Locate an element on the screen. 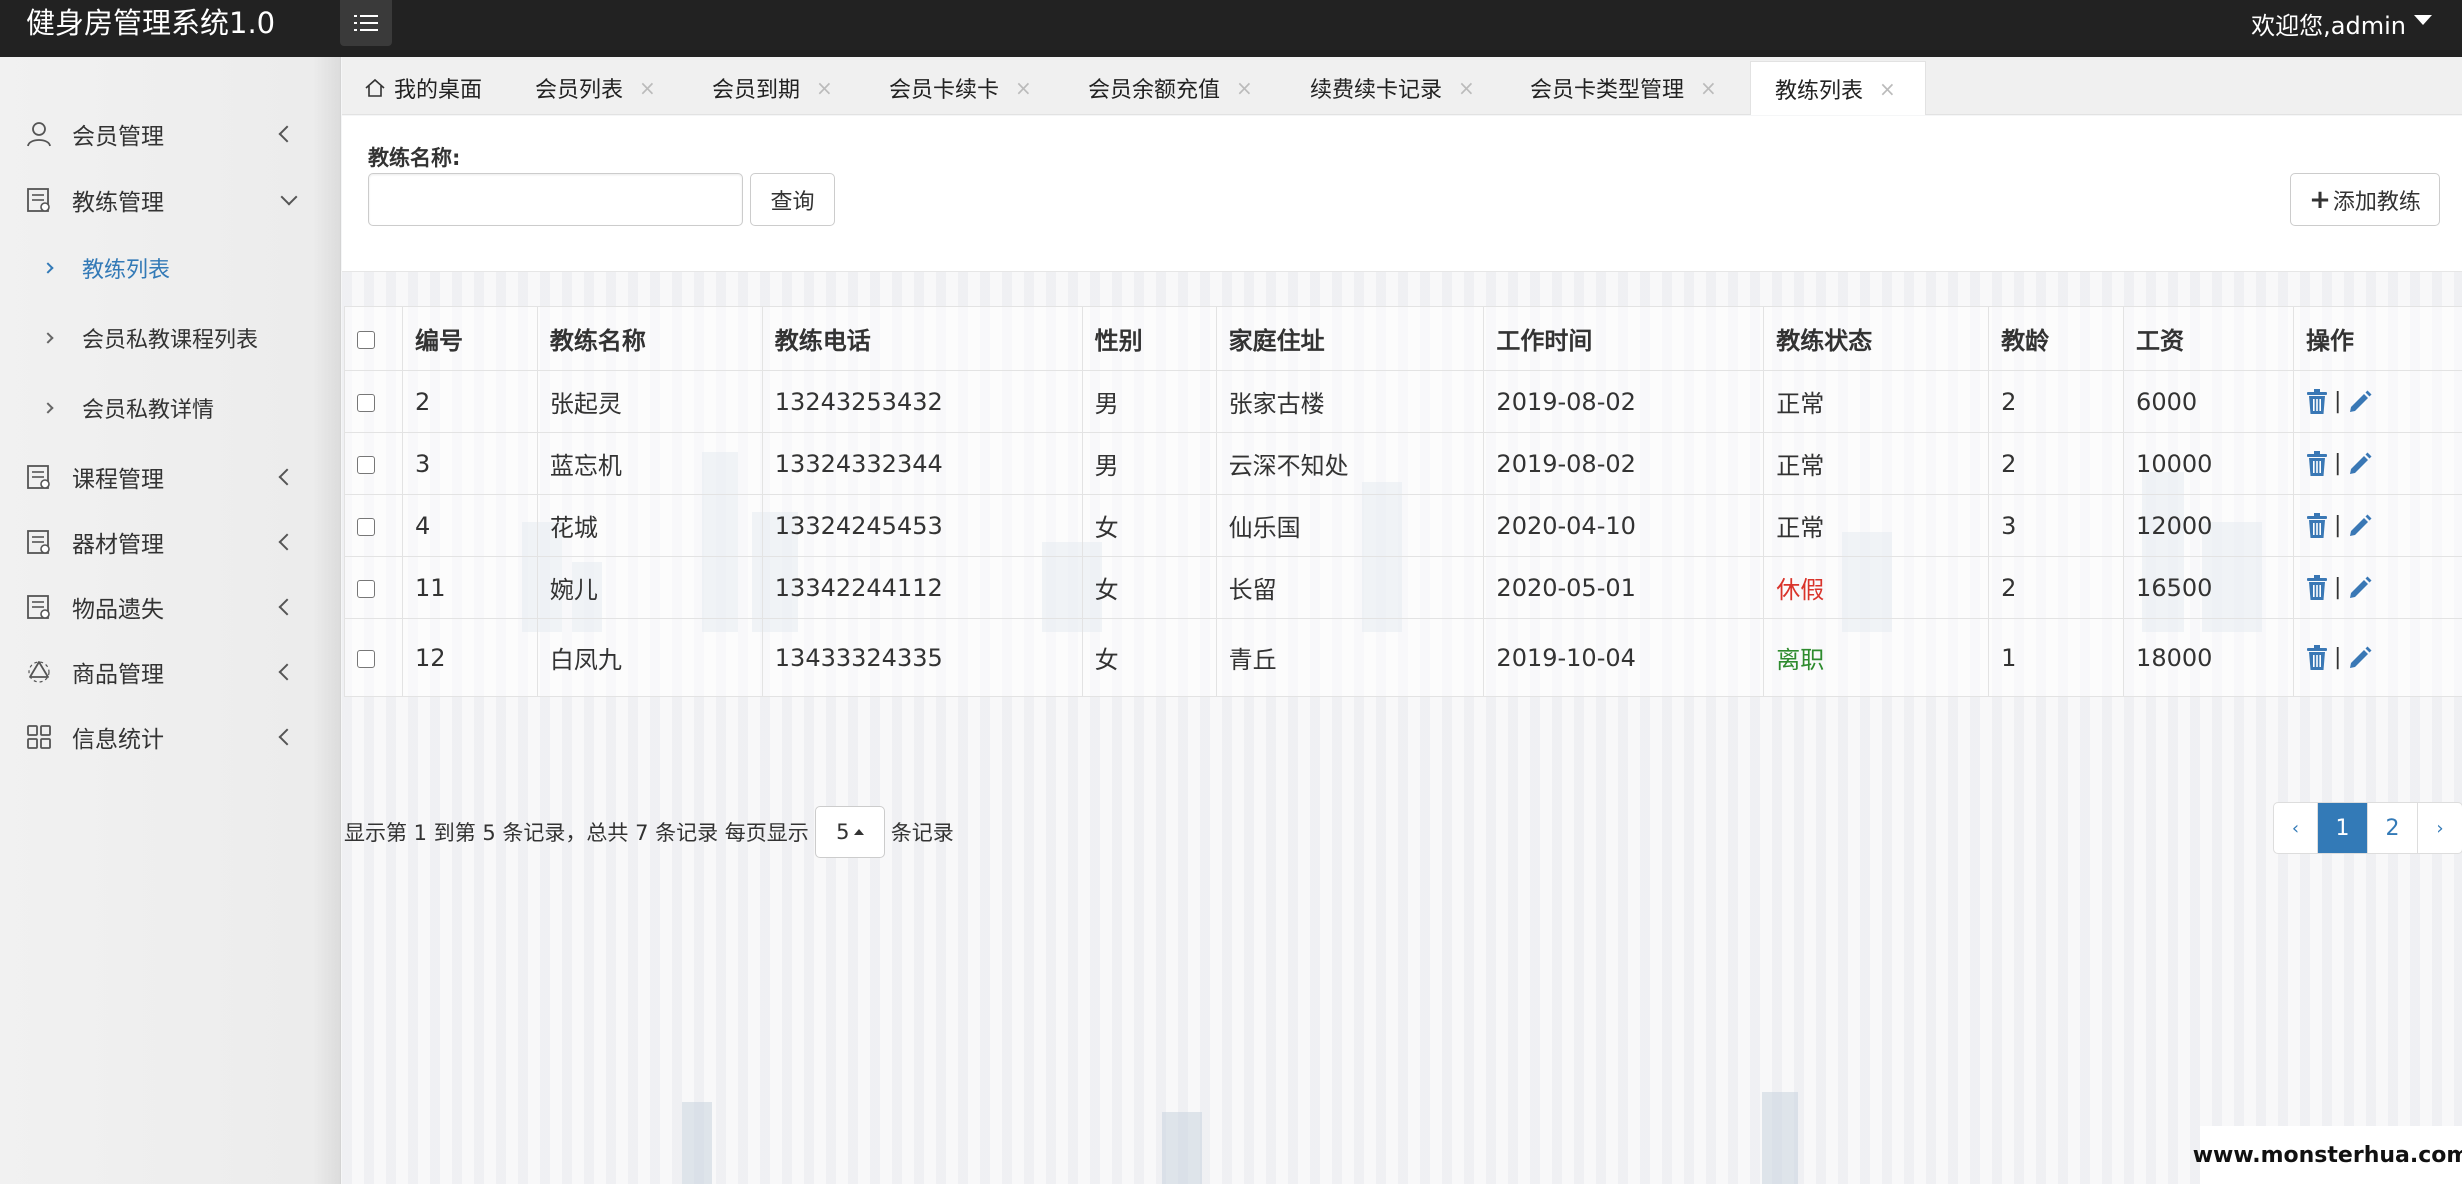  sidebar-item-equipment: 器材管理 is located at coordinates (170, 542).